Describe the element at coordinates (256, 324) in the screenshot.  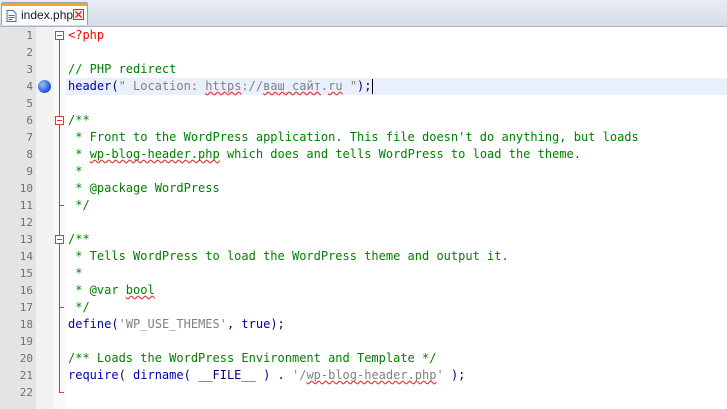
I see `code-token: true` at that location.